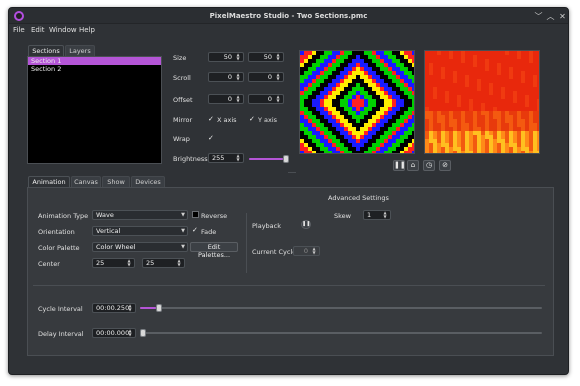 Image resolution: width=580 pixels, height=386 pixels. Describe the element at coordinates (140, 247) in the screenshot. I see `color-palette-select: Color Wheel ▼` at that location.